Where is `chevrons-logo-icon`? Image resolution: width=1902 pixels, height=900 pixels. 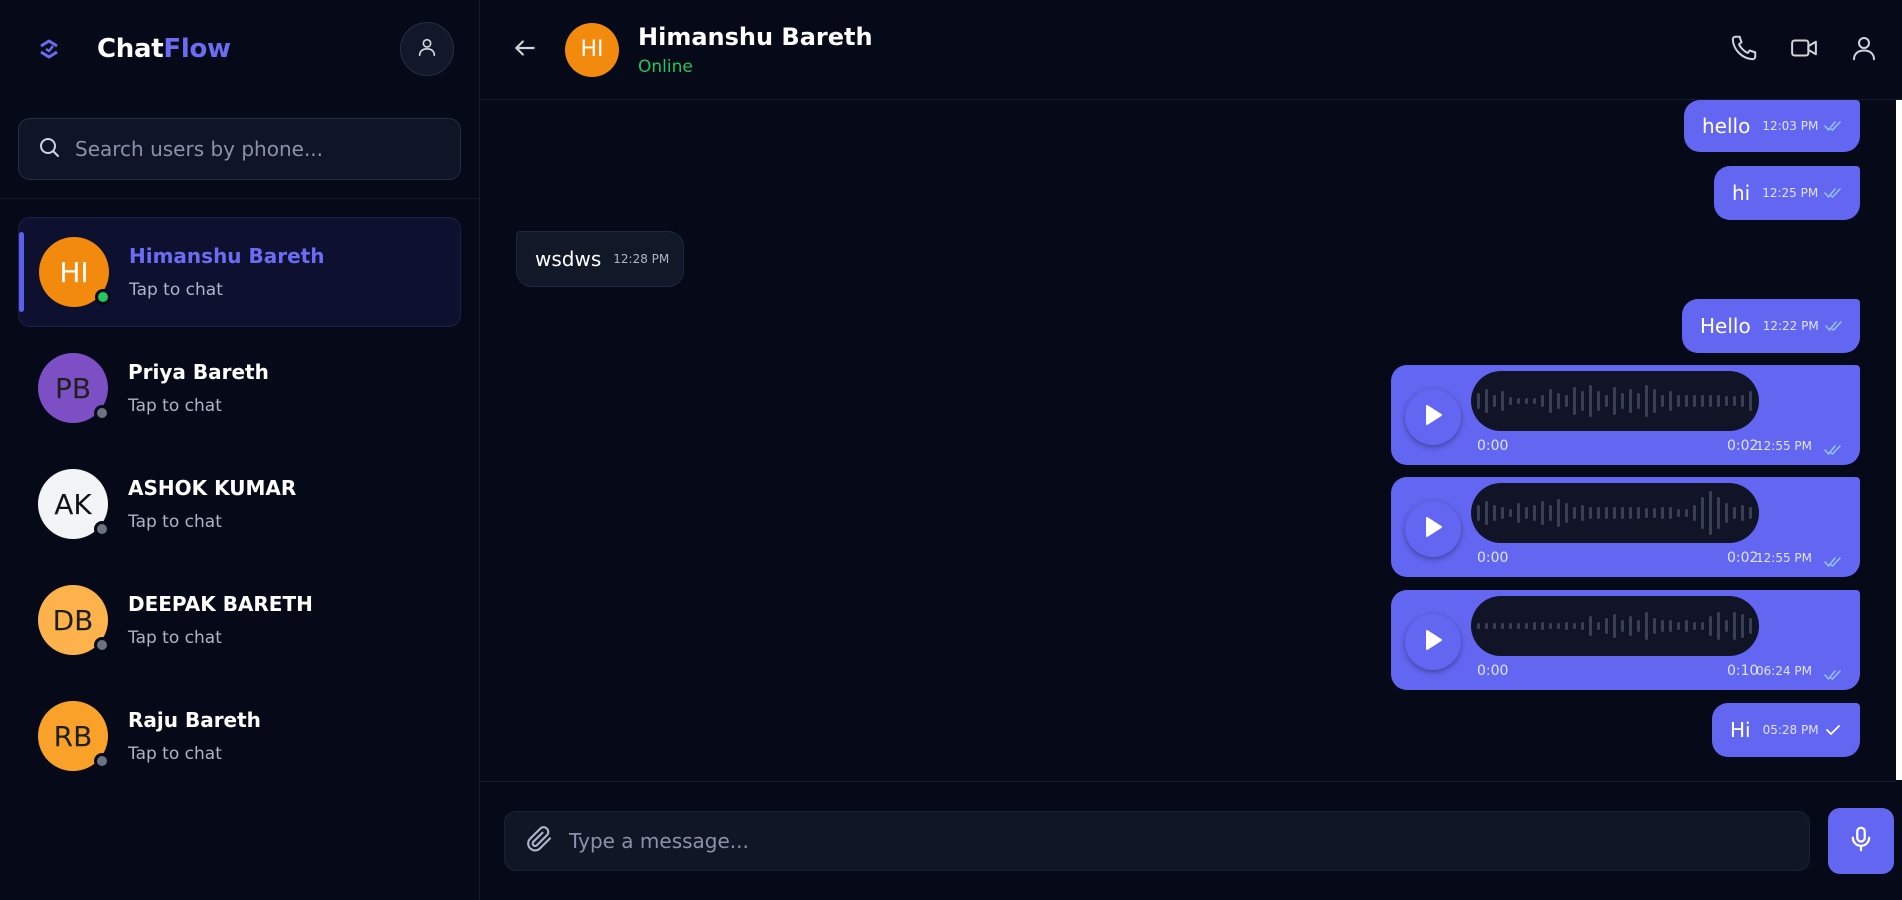
chevrons-logo-icon is located at coordinates (49, 49).